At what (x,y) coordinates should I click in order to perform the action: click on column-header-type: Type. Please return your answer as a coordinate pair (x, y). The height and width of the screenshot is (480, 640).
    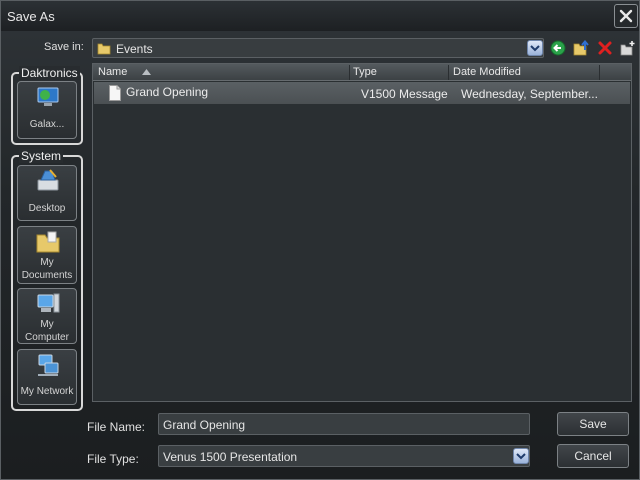
    Looking at the image, I should click on (365, 72).